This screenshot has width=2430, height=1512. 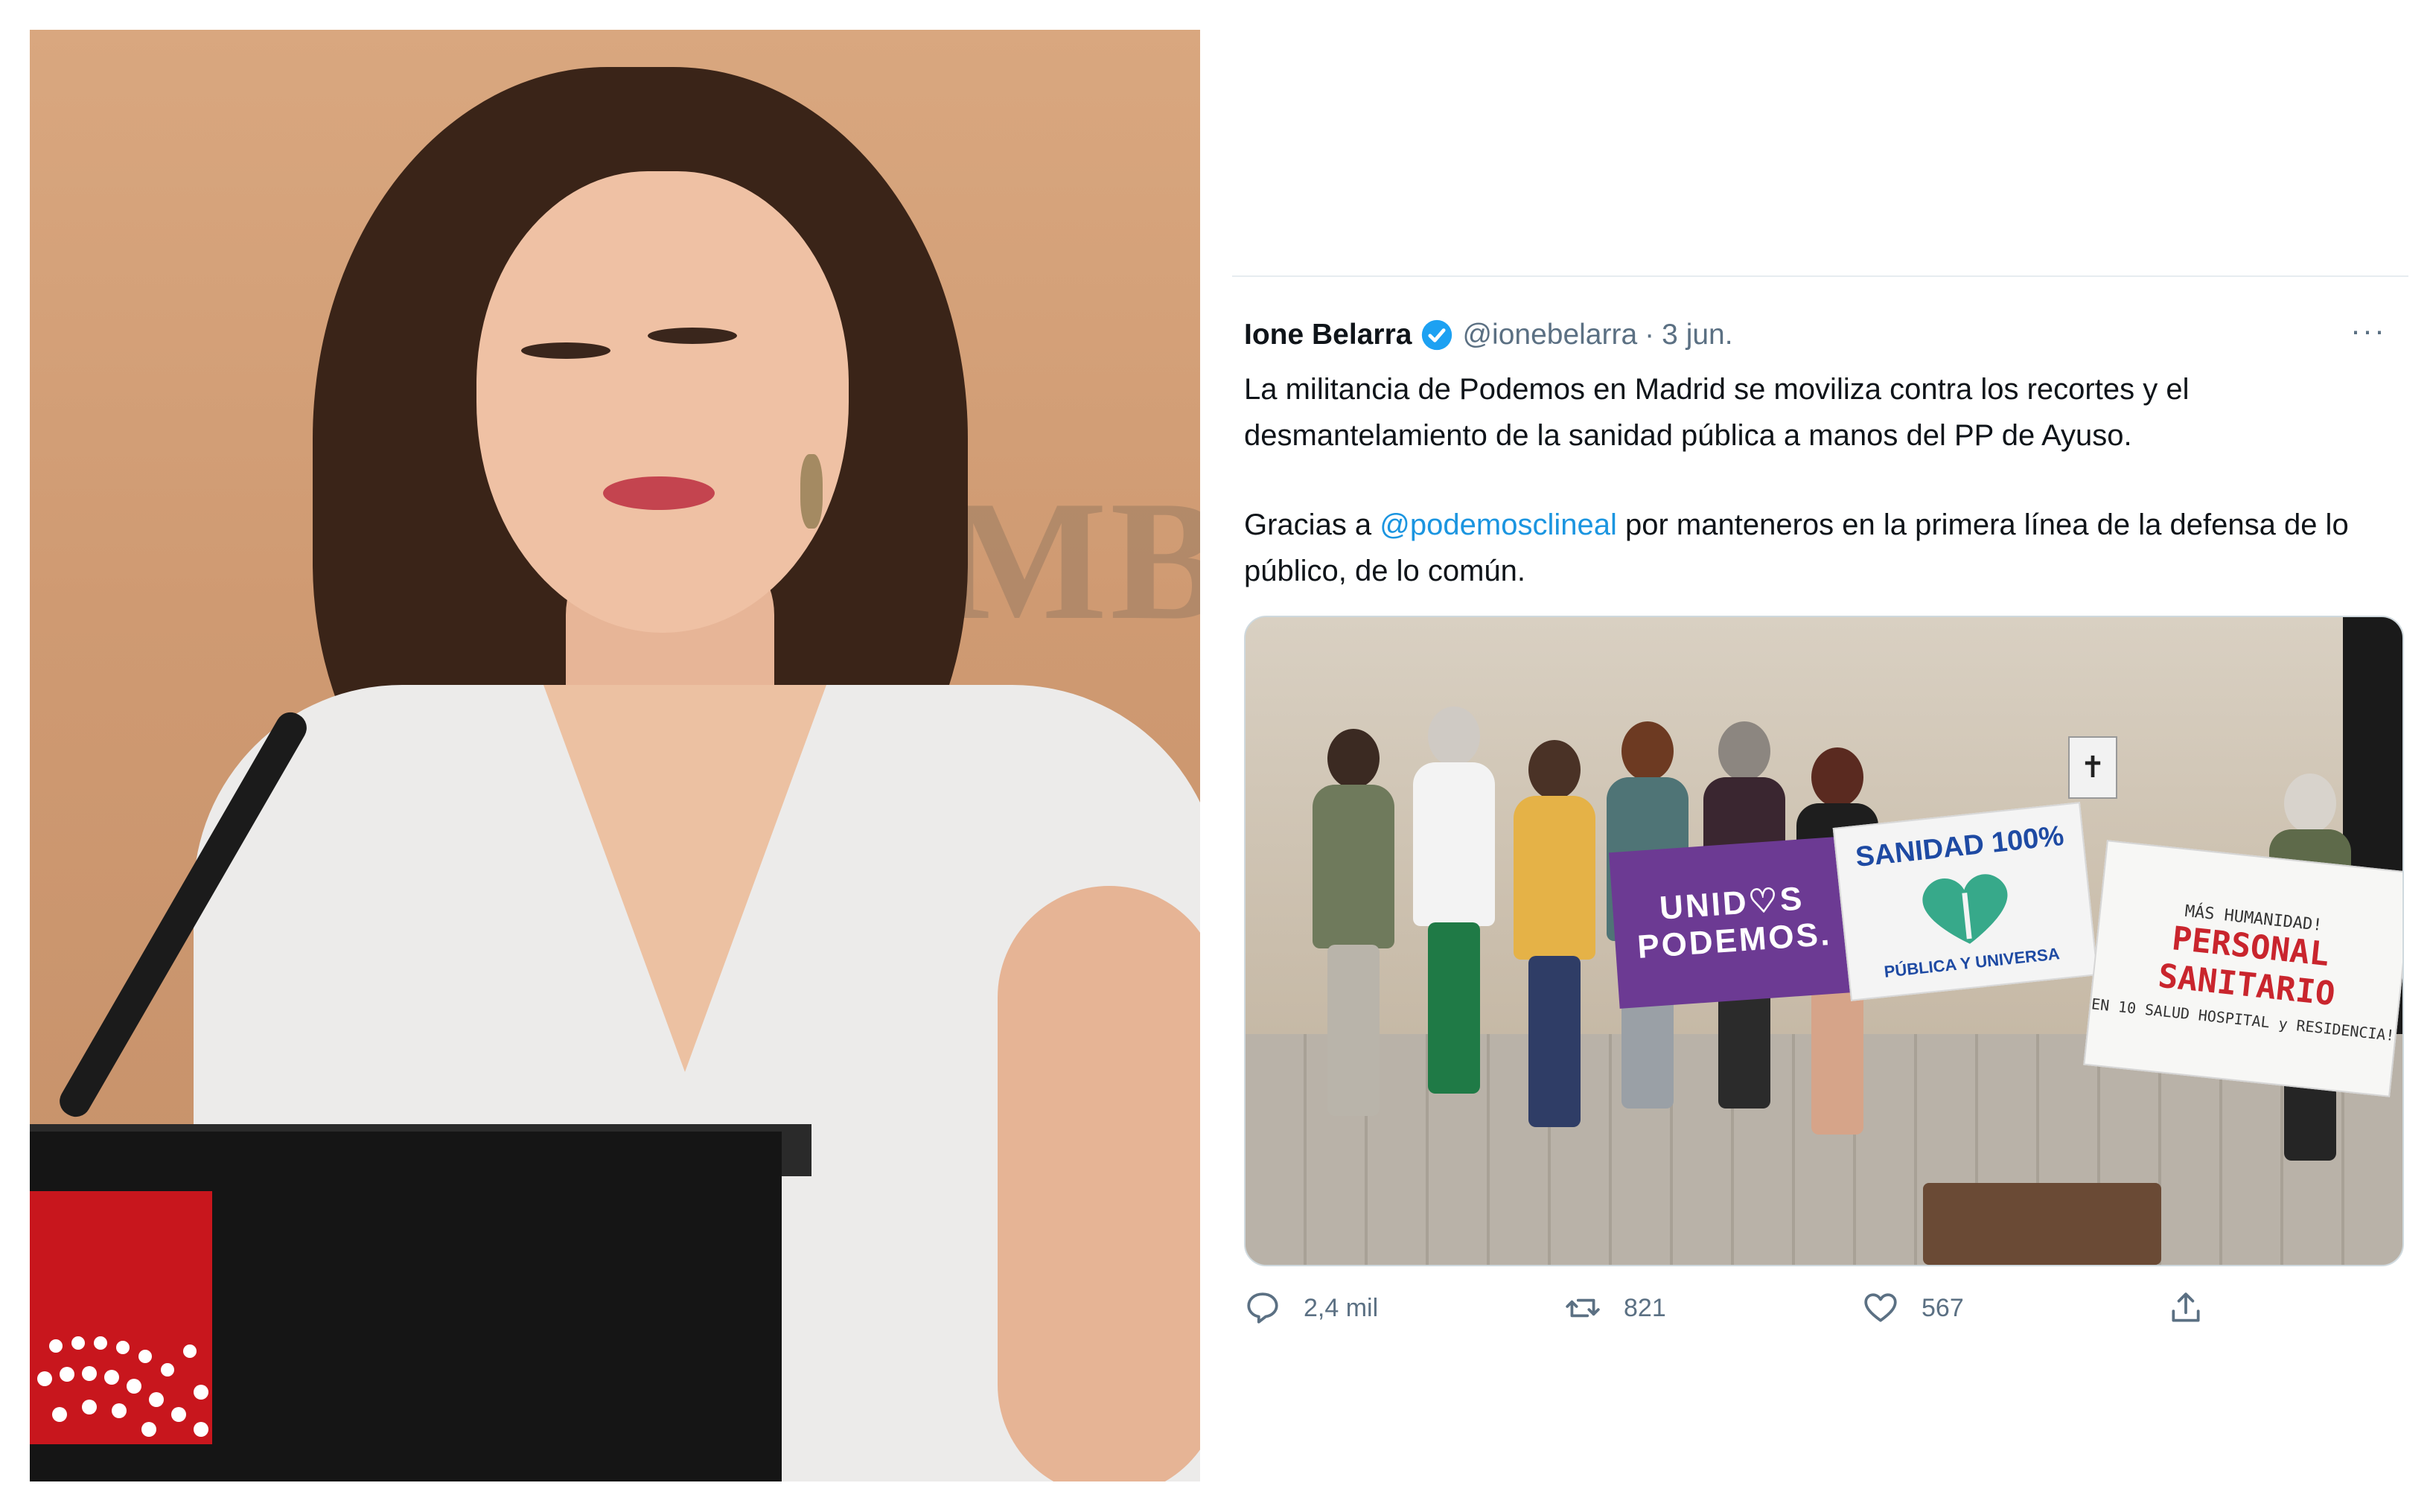 What do you see at coordinates (1341, 1307) in the screenshot?
I see `reply-count: 2,4 mil` at bounding box center [1341, 1307].